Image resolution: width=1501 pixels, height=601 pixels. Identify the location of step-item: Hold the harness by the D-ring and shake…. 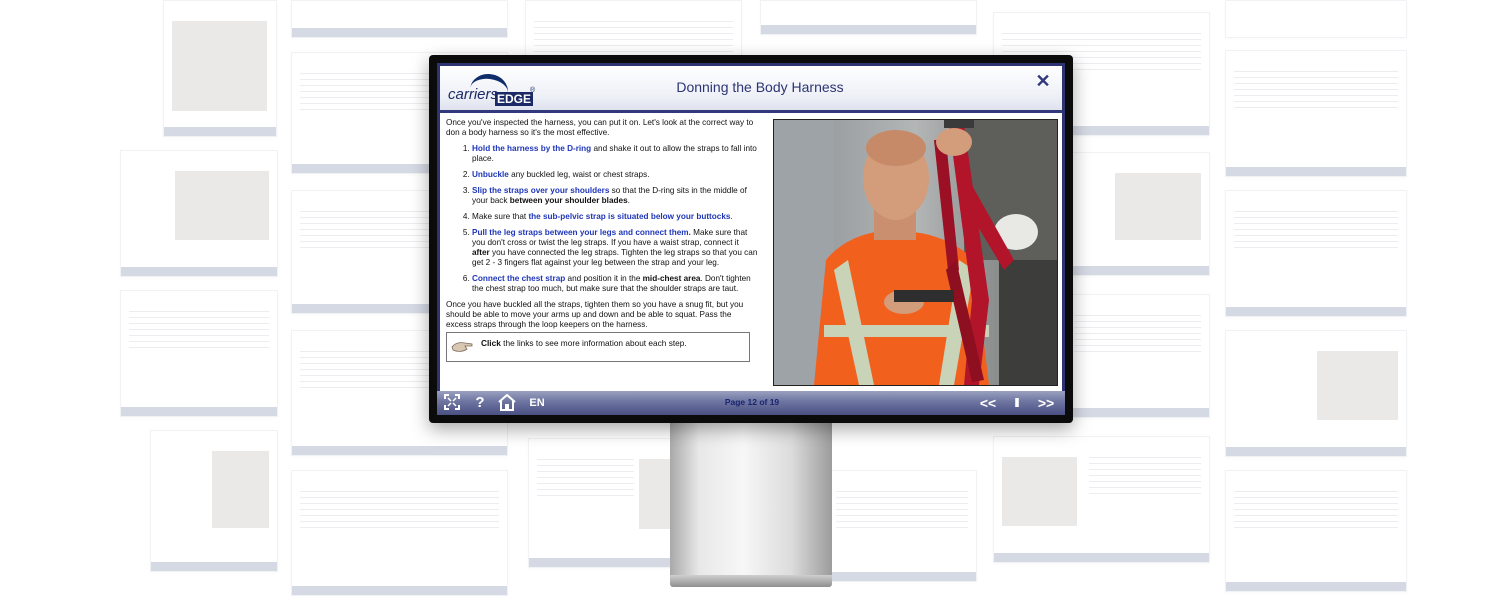
(615, 154).